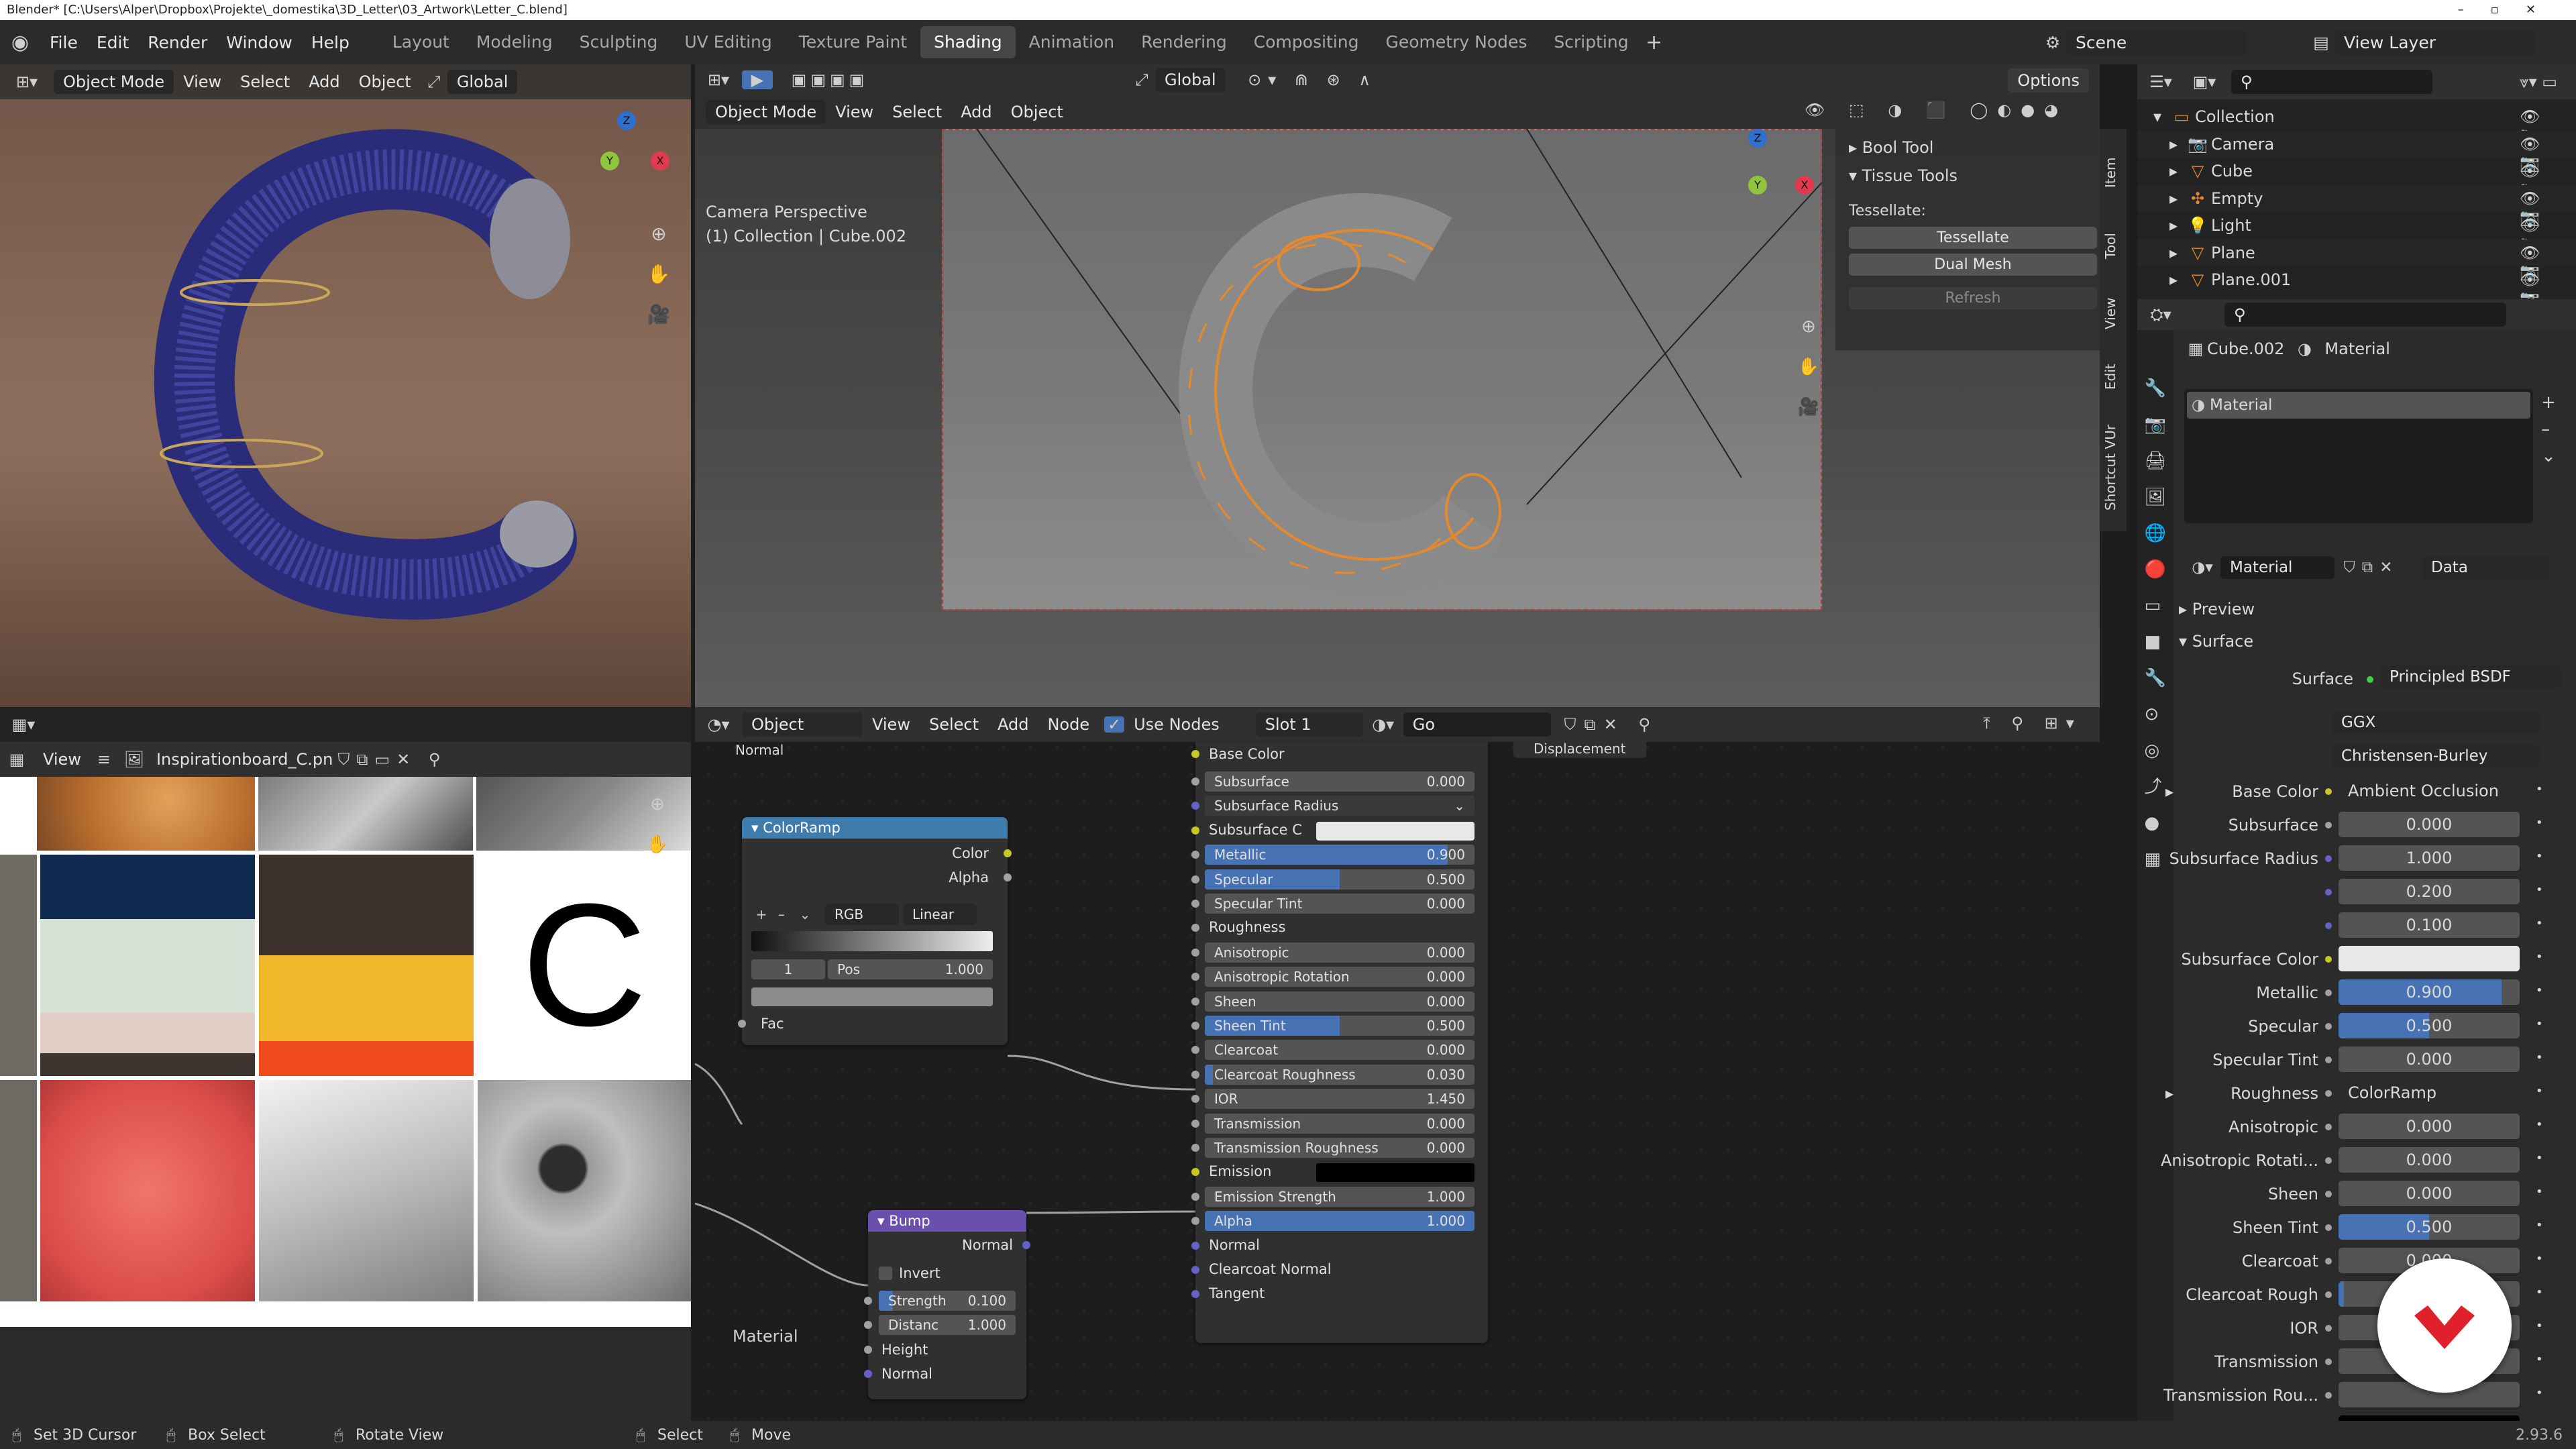 The image size is (2576, 1449). I want to click on bump-normal-in-socket, so click(868, 1374).